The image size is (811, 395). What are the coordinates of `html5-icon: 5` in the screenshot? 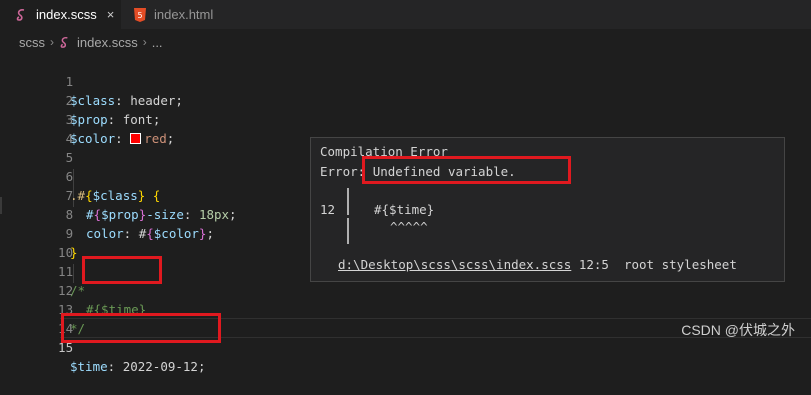 It's located at (140, 14).